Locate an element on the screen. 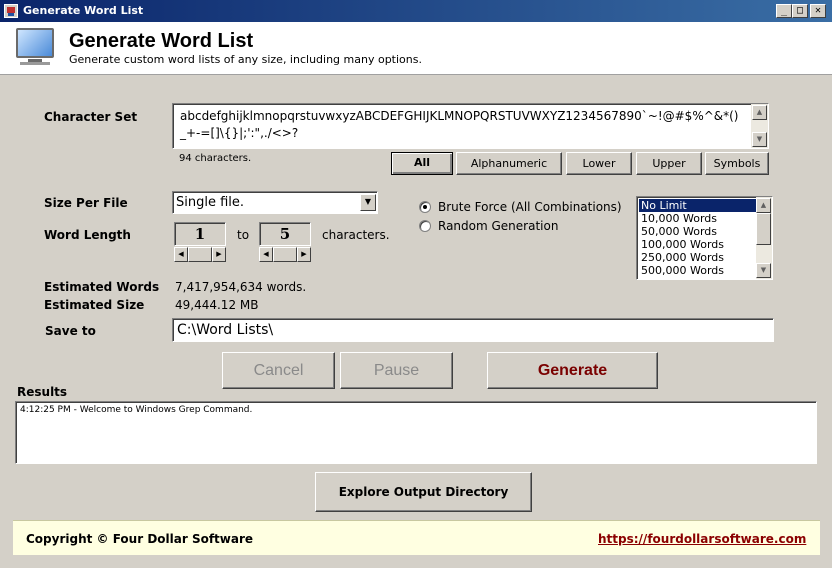 This screenshot has height=568, width=832. limit-list-scroll-thumb is located at coordinates (763, 229).